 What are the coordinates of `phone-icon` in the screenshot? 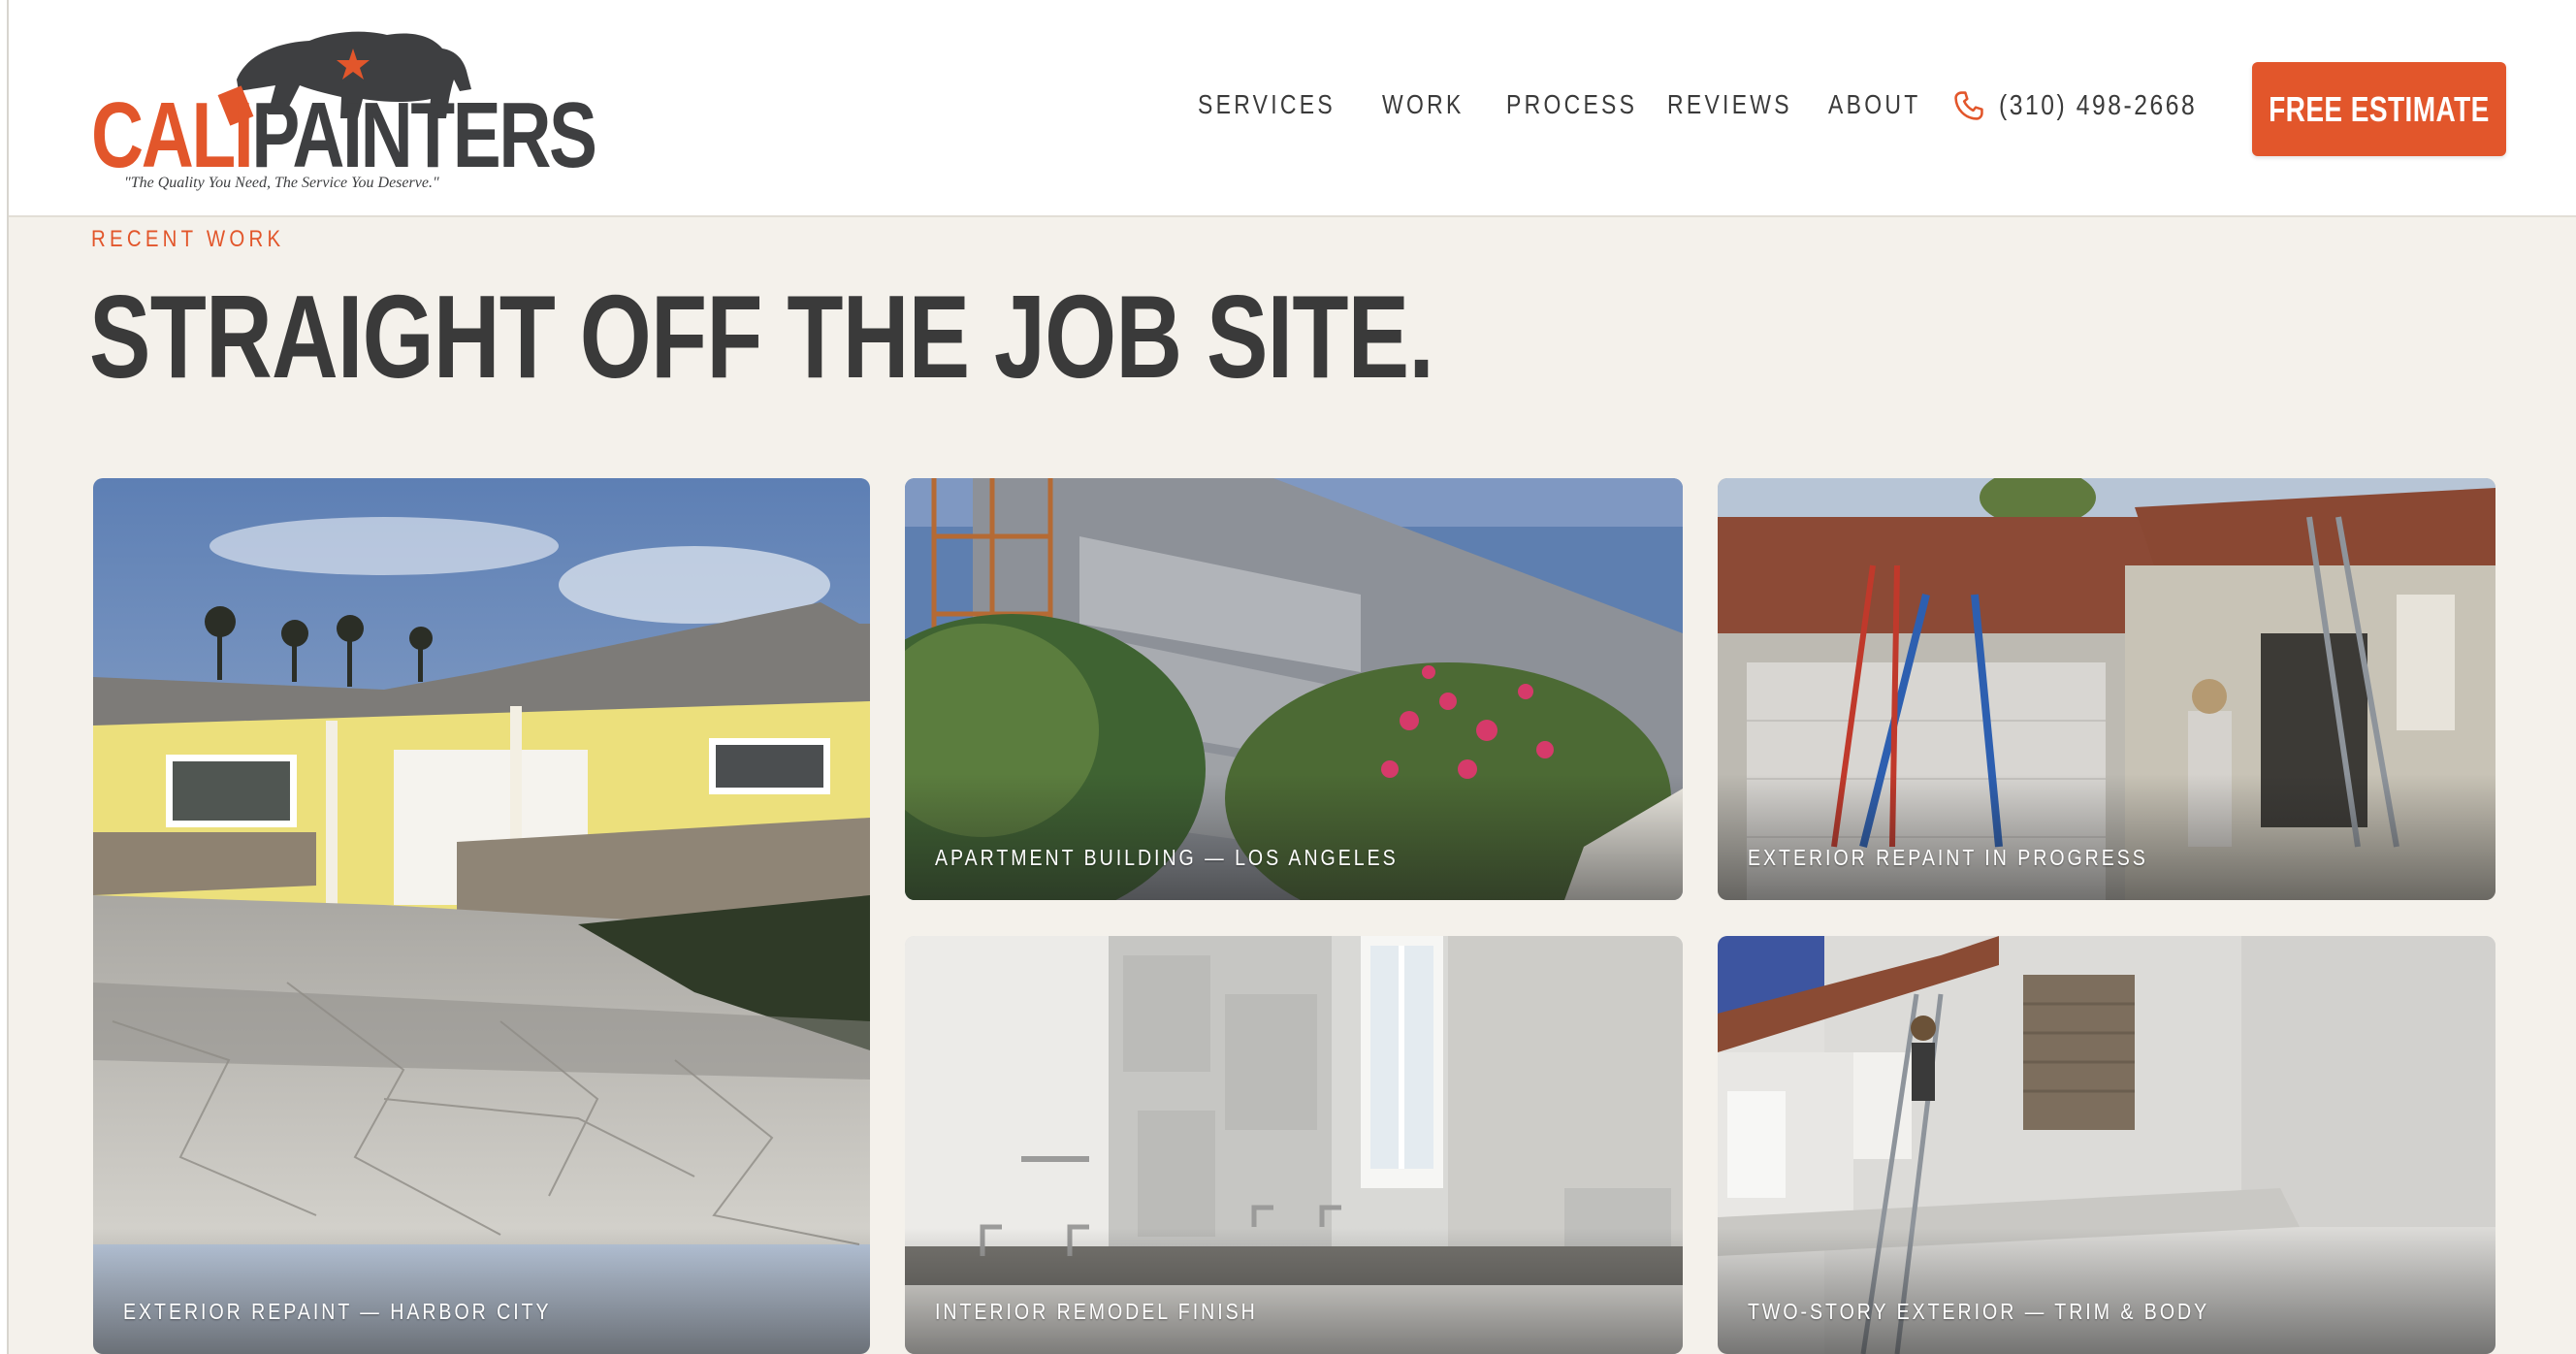 It's located at (1968, 105).